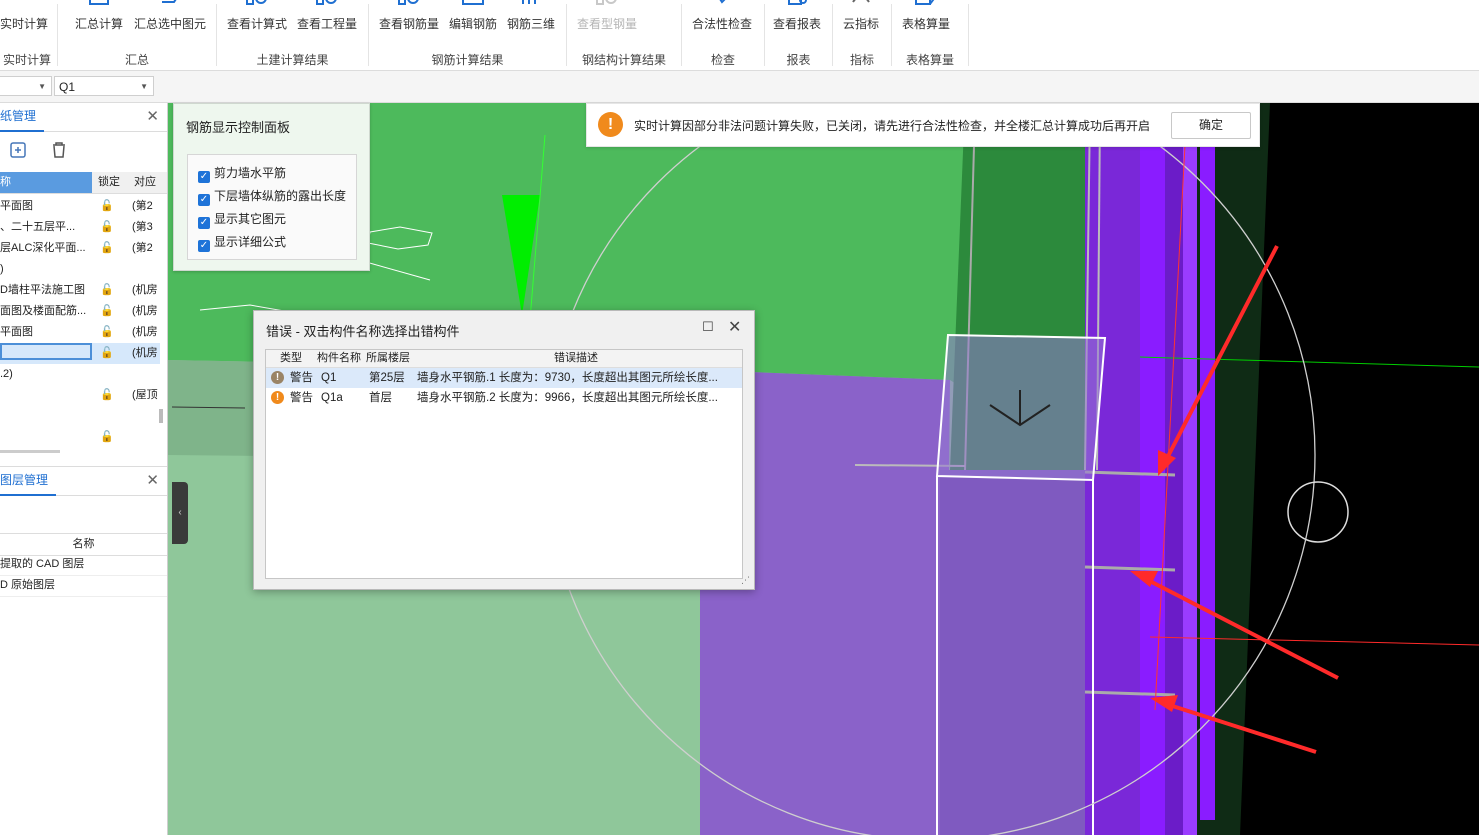 The height and width of the screenshot is (835, 1479). What do you see at coordinates (708, 327) in the screenshot?
I see `maximize-icon: ☐` at bounding box center [708, 327].